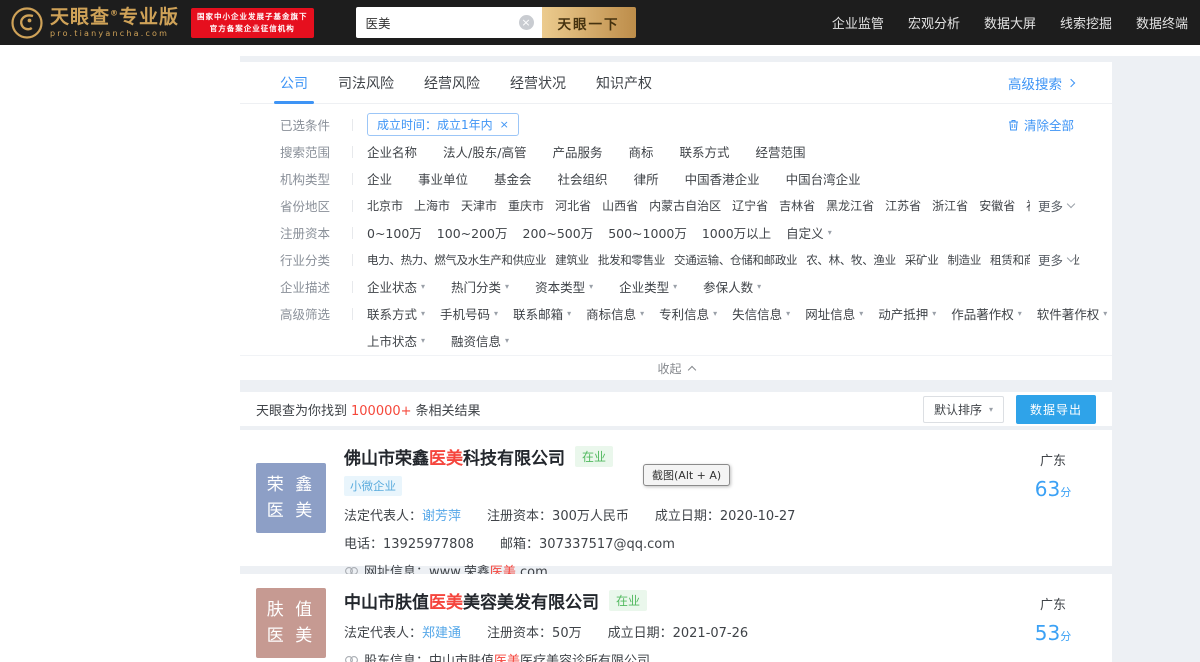  I want to click on filter-option: 中国香港企业, so click(722, 178).